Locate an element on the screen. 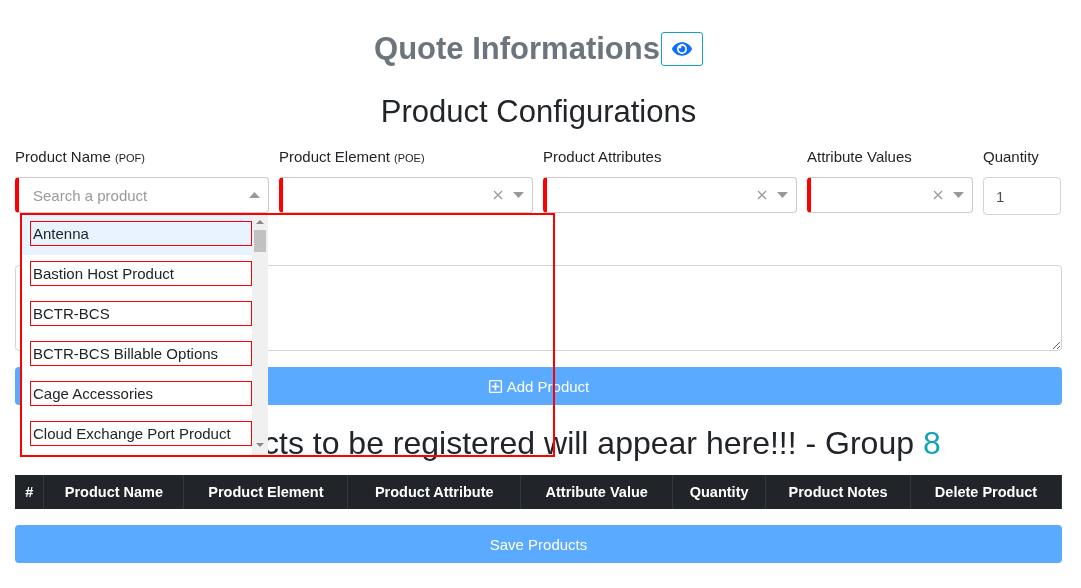 The width and height of the screenshot is (1081, 588). field-label: Product Name (POF) is located at coordinates (80, 157).